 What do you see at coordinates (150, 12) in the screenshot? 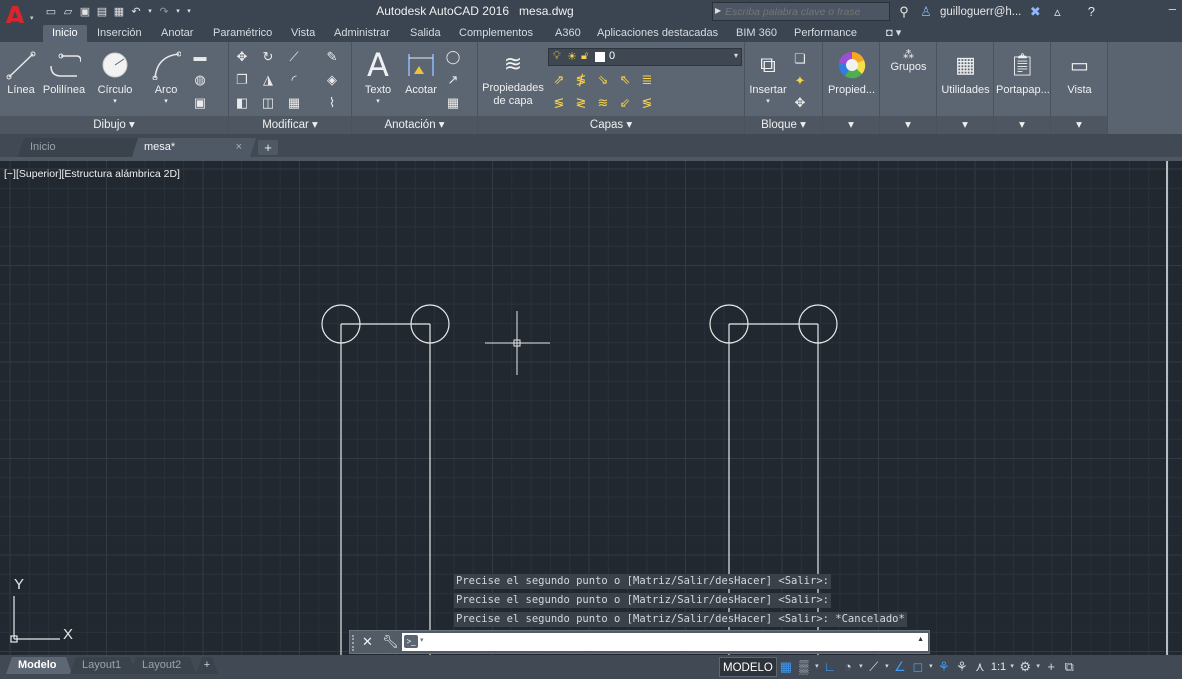
I see `undo-dropdown-icon: ▾` at bounding box center [150, 12].